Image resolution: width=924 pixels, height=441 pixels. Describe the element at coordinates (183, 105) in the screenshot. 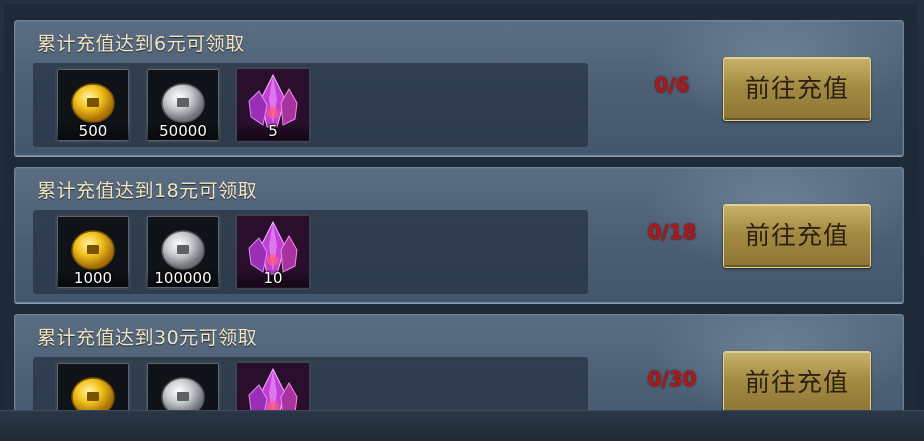

I see `reward-item-silver-coin: 50000` at that location.